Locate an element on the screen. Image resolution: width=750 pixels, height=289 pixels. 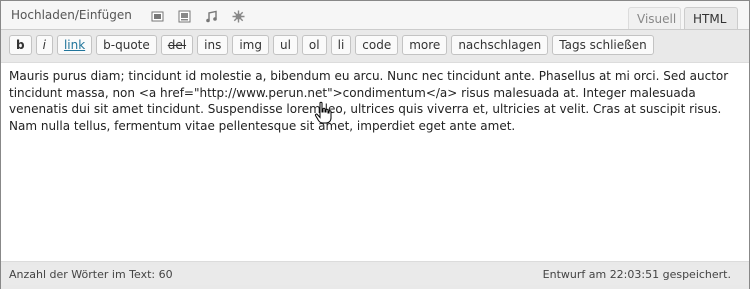
autosave-status: Entwurf am 22:03:51 gespeichert. is located at coordinates (636, 274).